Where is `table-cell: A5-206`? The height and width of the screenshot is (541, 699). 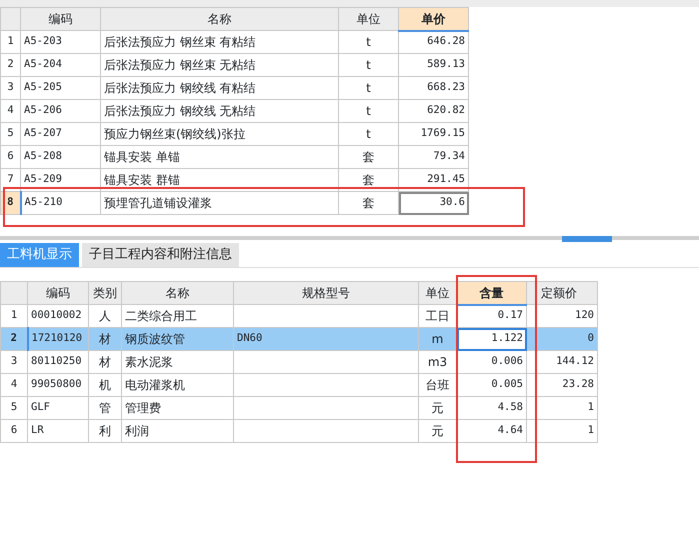 table-cell: A5-206 is located at coordinates (60, 111).